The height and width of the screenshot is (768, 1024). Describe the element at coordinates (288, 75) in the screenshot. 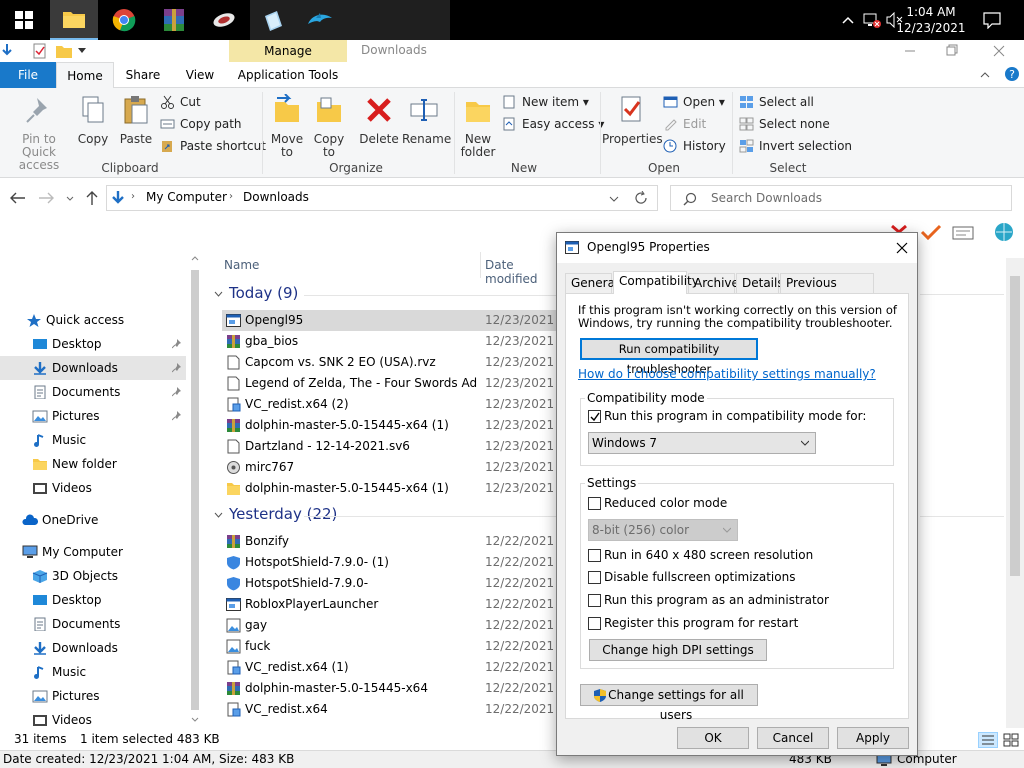

I see `tab-application-tools: Application Tools` at that location.